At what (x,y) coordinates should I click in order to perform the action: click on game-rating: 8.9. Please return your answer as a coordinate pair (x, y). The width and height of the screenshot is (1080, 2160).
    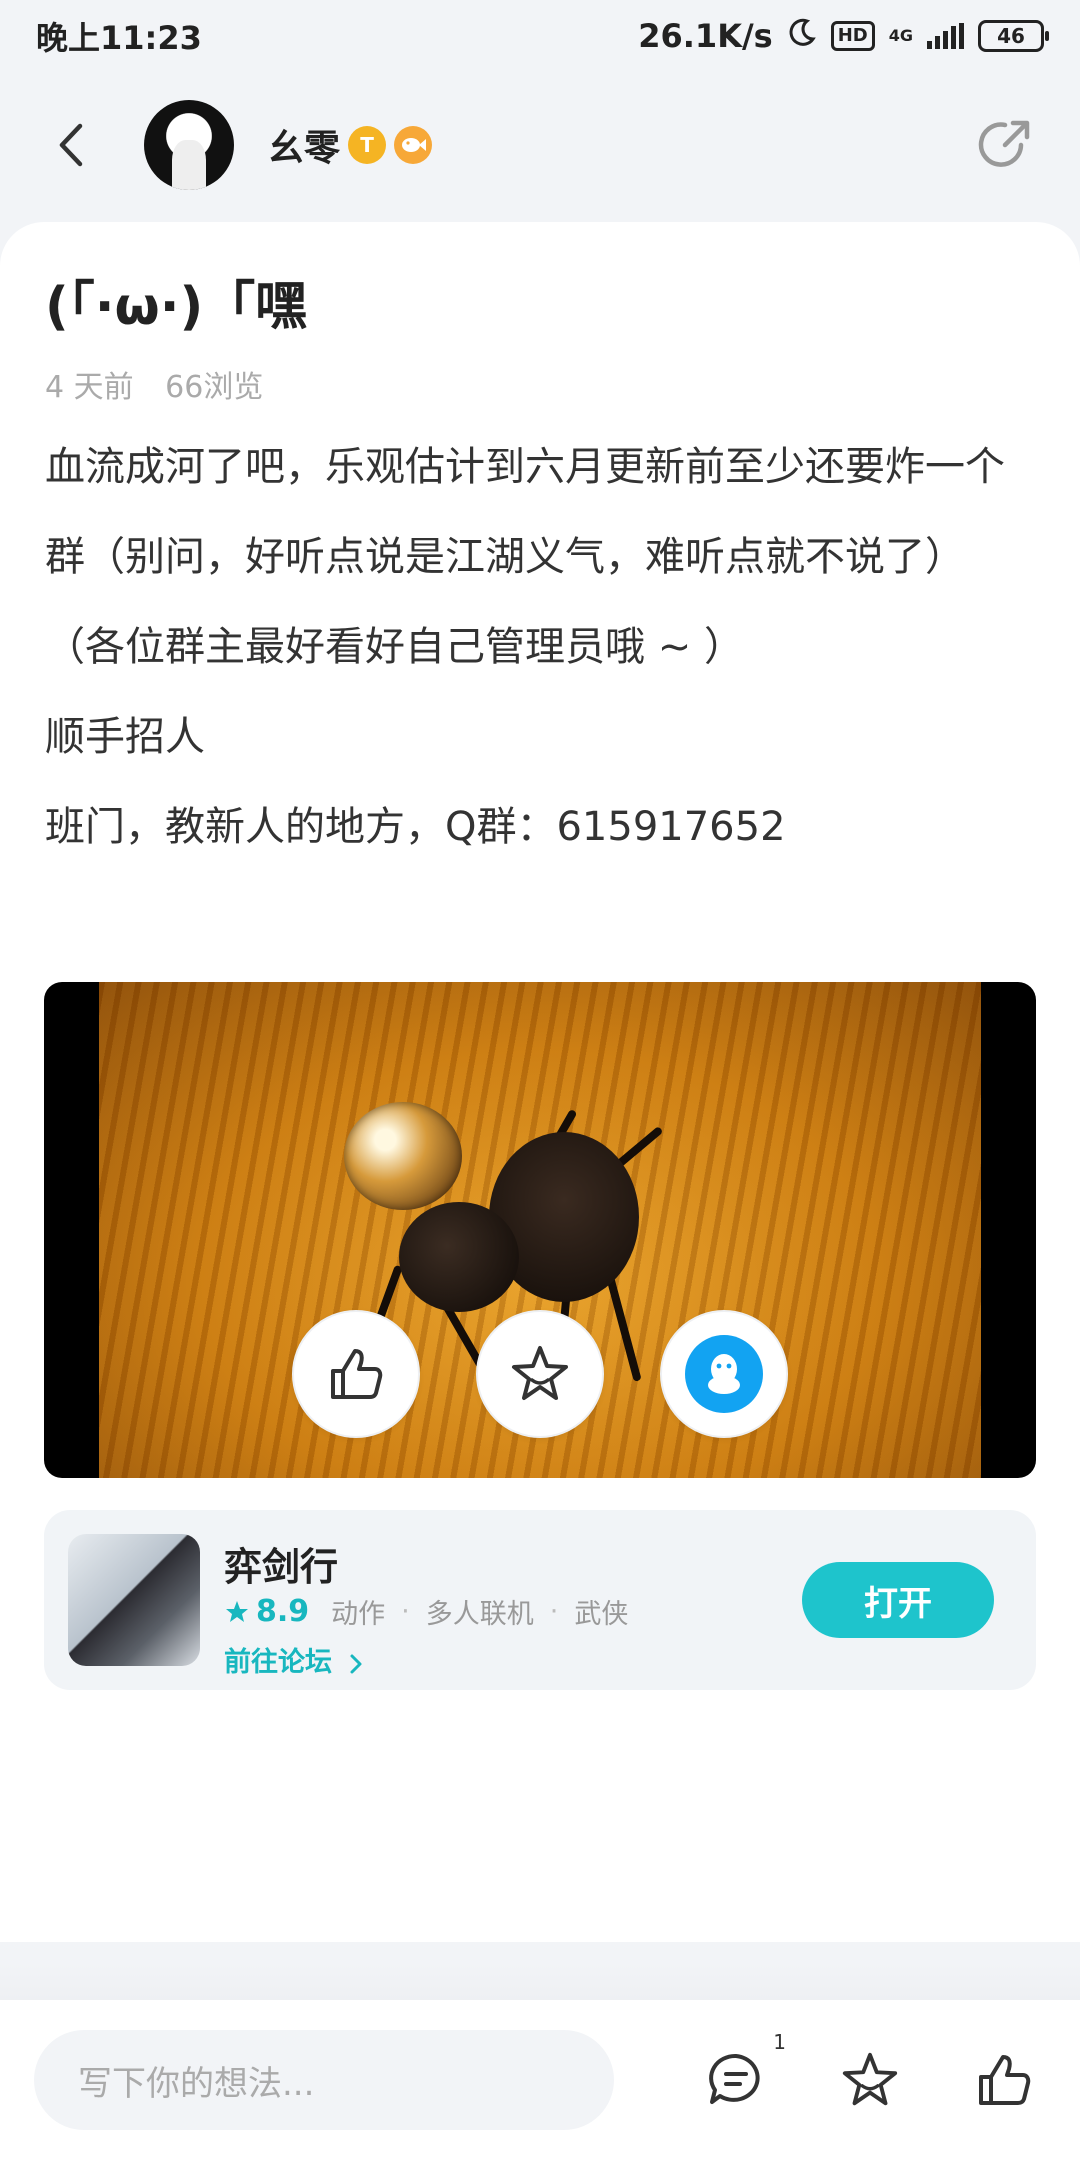
    Looking at the image, I should click on (283, 1611).